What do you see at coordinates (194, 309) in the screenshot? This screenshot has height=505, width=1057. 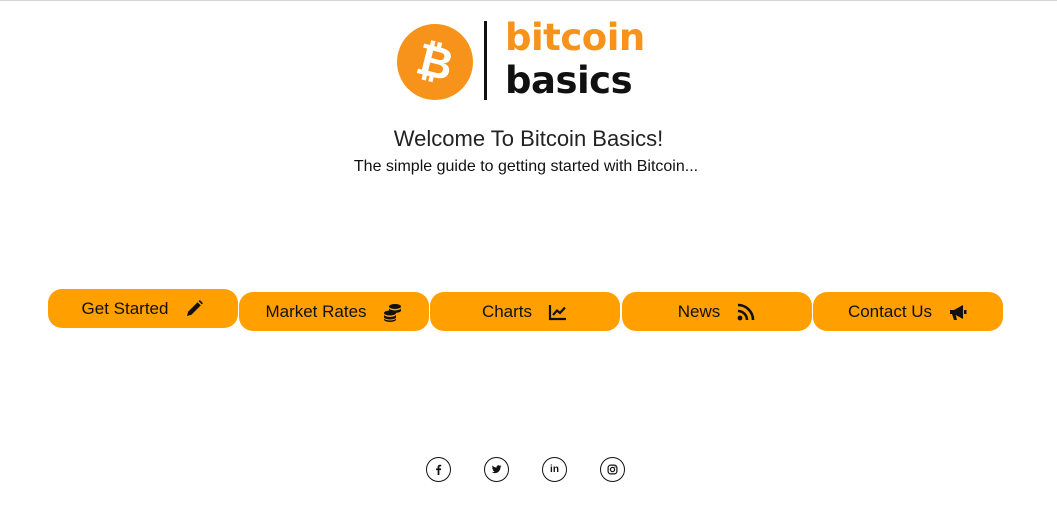 I see `pencil-icon` at bounding box center [194, 309].